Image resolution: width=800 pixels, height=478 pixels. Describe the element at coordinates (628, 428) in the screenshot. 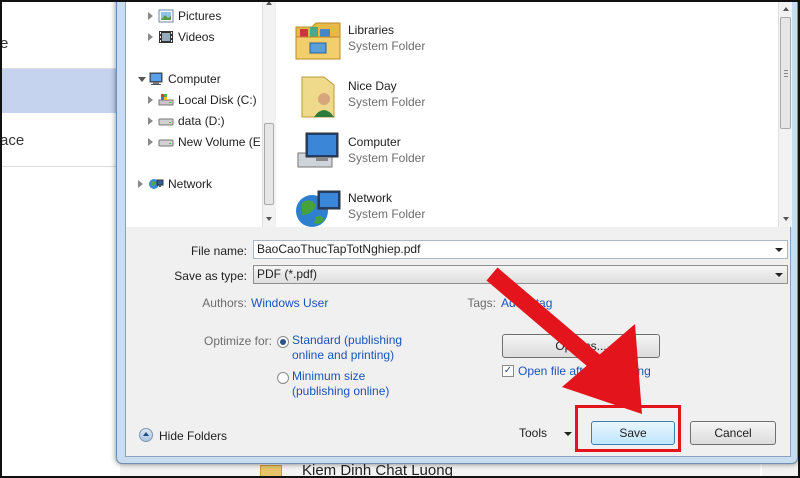

I see `save-highlight-box` at that location.